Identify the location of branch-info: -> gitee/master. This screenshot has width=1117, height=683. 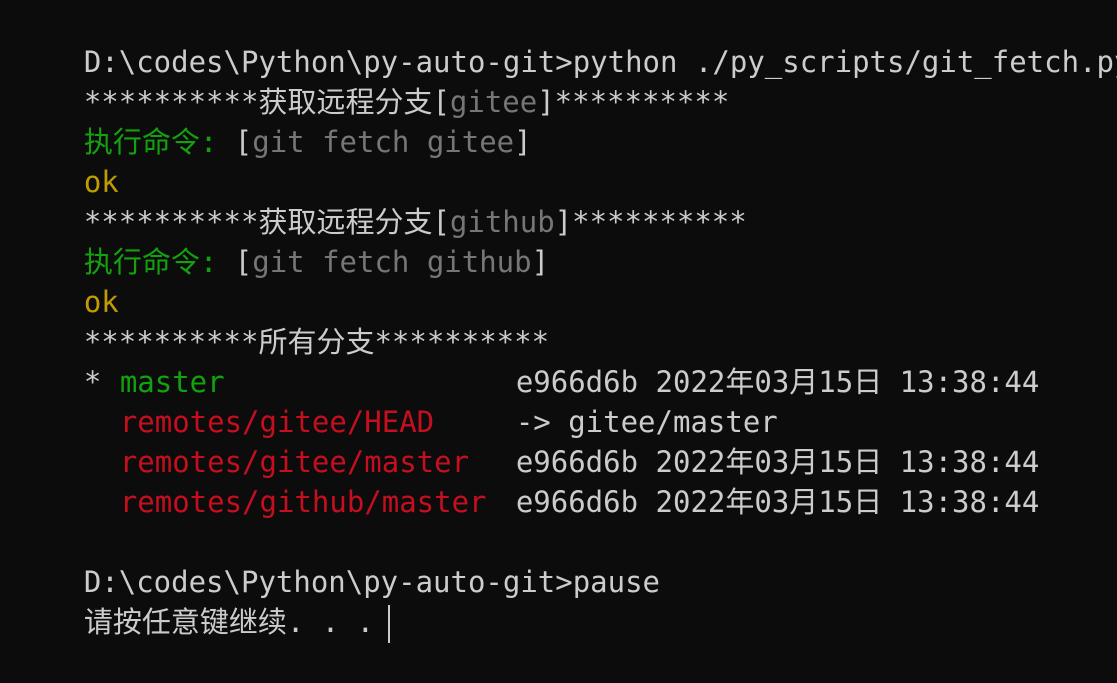
(646, 422).